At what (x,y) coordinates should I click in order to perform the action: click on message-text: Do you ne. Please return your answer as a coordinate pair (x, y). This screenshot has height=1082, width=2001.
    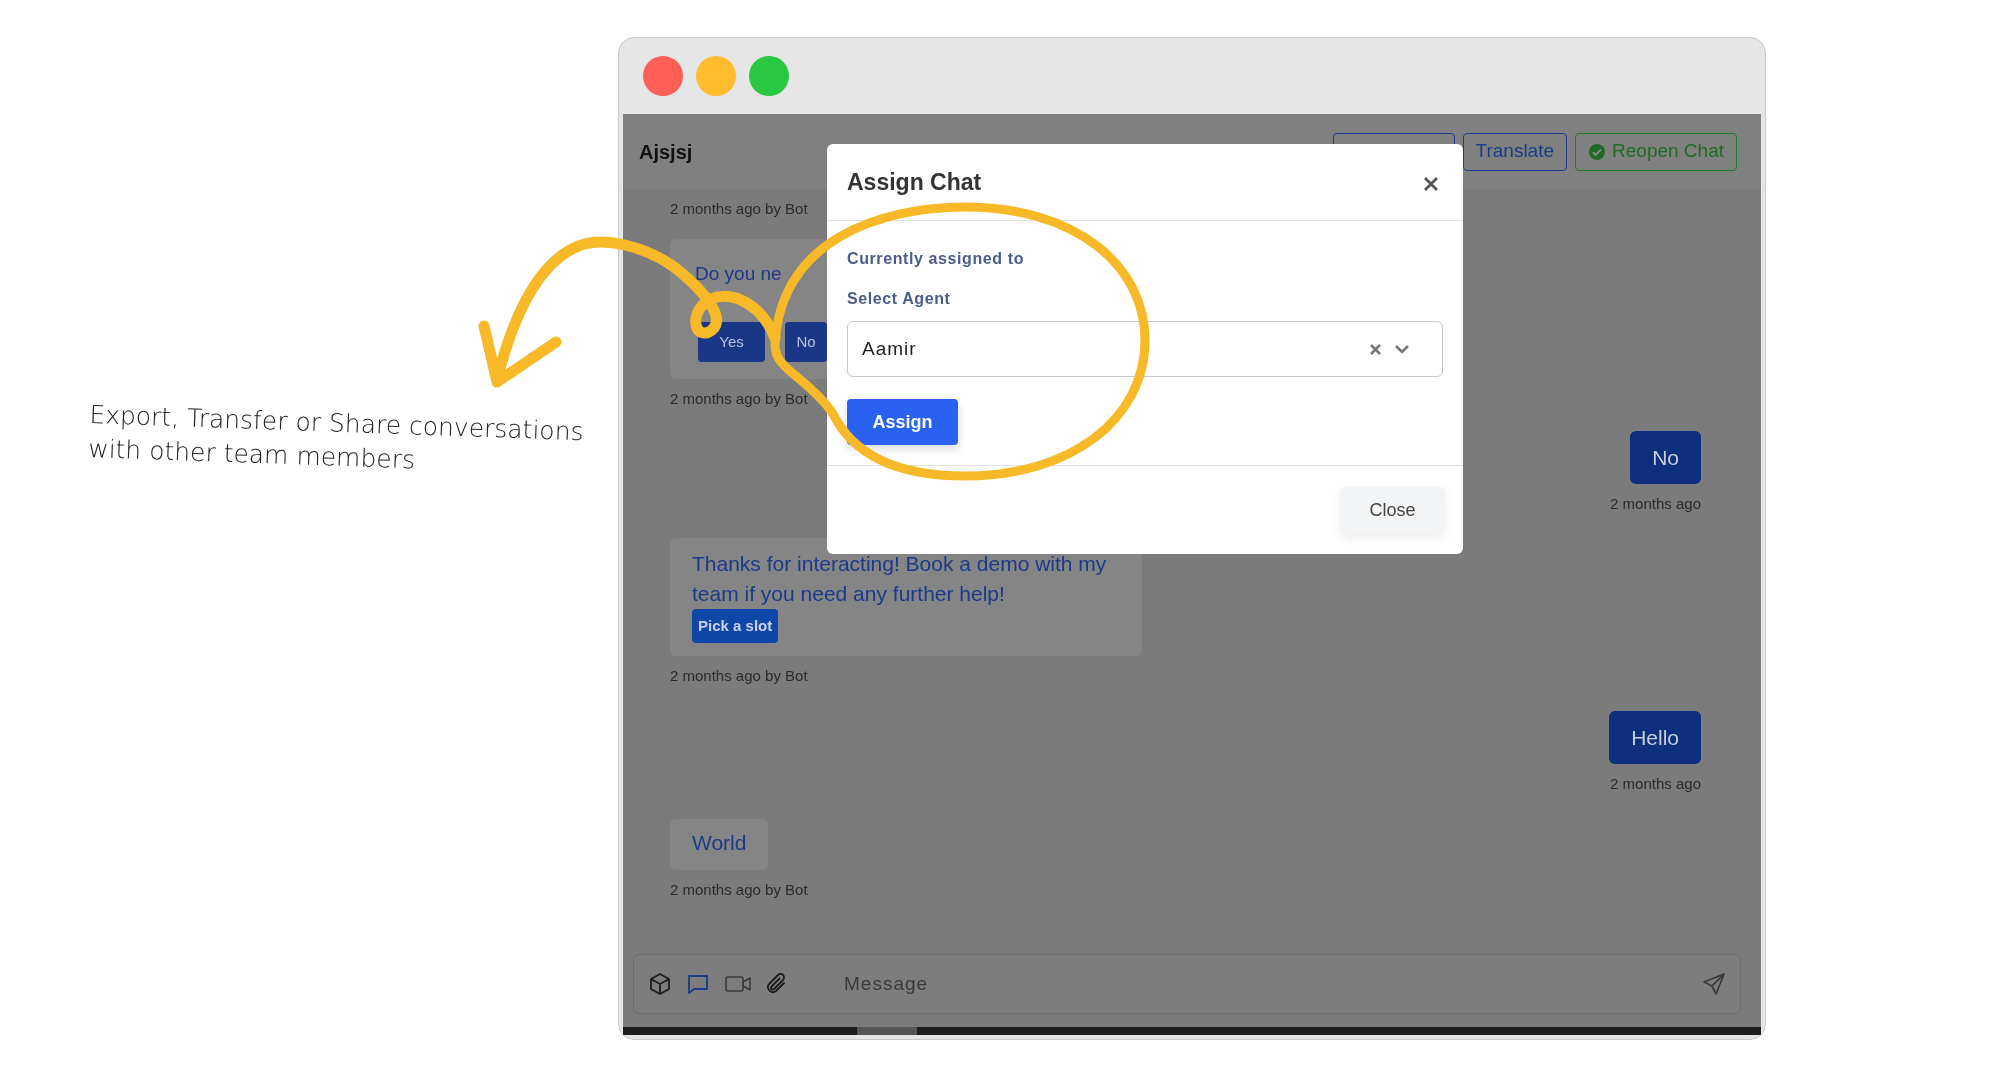
    Looking at the image, I should click on (738, 273).